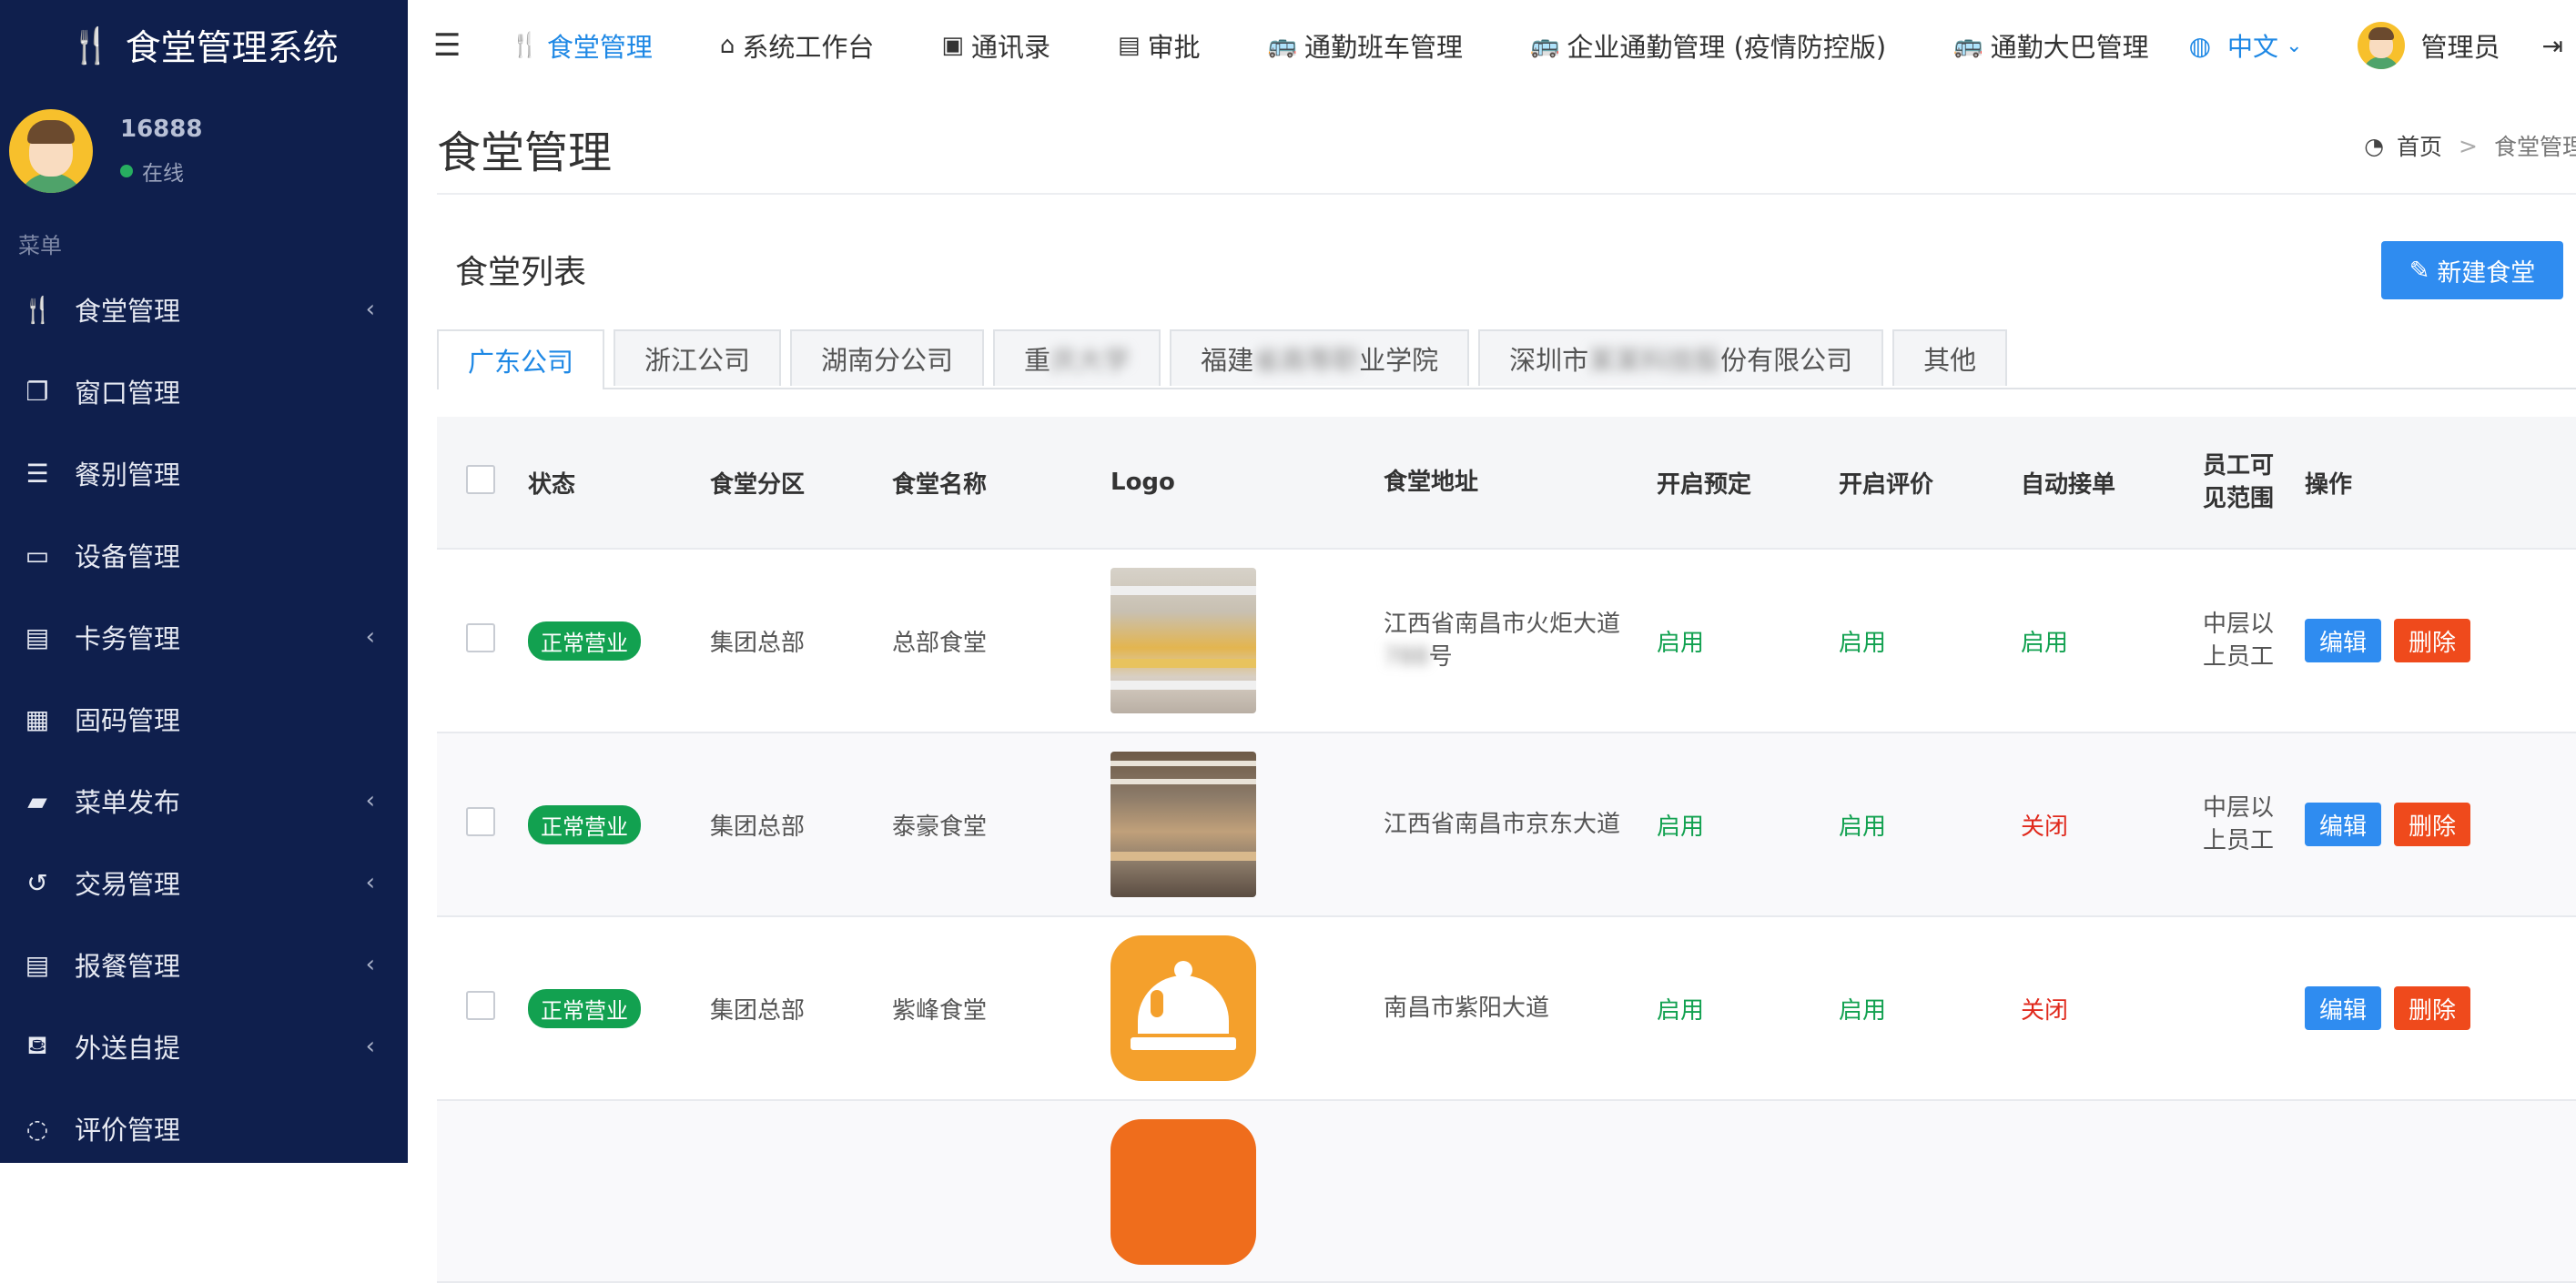 The height and width of the screenshot is (1283, 2576). Describe the element at coordinates (128, 556) in the screenshot. I see `sidebar-item-label: 设备管理` at that location.